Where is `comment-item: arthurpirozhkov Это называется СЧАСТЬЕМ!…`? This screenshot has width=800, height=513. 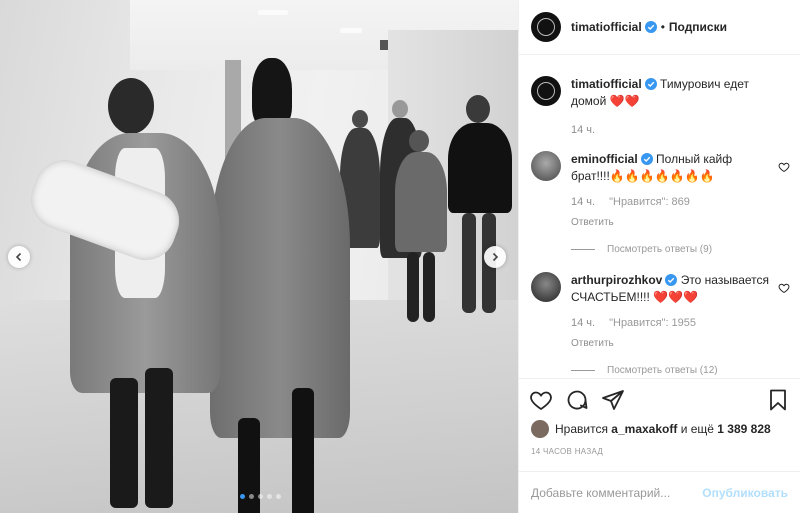 comment-item: arthurpirozhkov Это называется СЧАСТЬЕМ!… is located at coordinates (659, 325).